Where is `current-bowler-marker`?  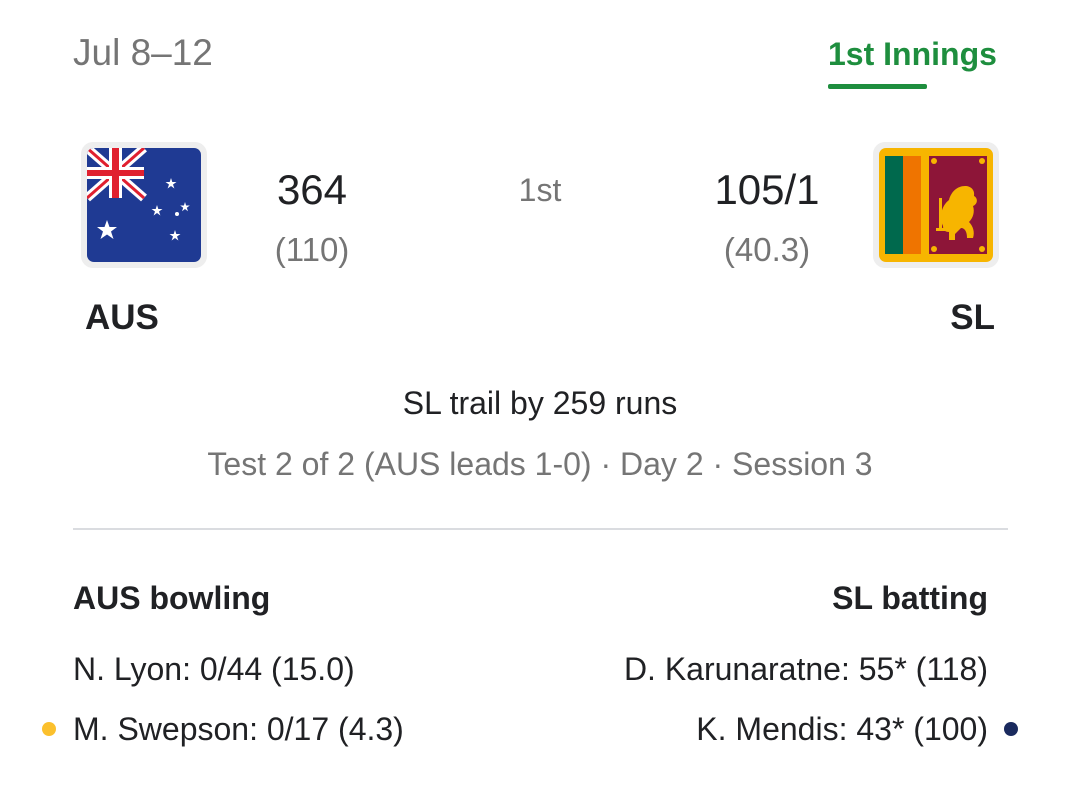 current-bowler-marker is located at coordinates (49, 729).